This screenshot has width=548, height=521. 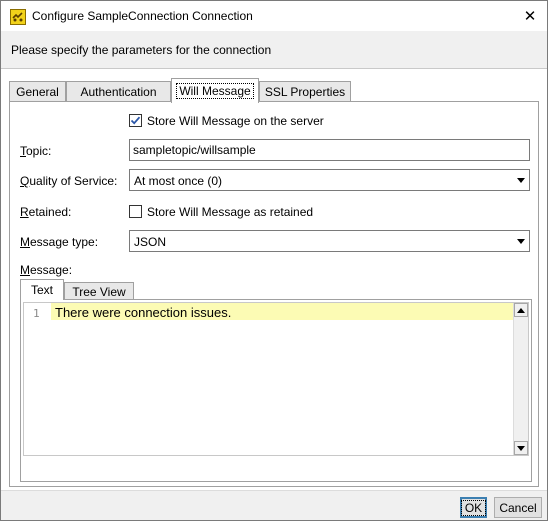 What do you see at coordinates (518, 507) in the screenshot?
I see `cancel-button: Cancel` at bounding box center [518, 507].